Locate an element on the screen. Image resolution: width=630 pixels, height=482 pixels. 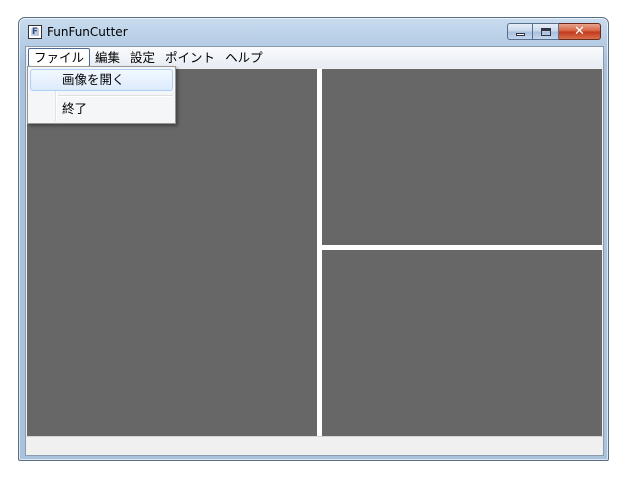
minimize-button is located at coordinates (520, 31).